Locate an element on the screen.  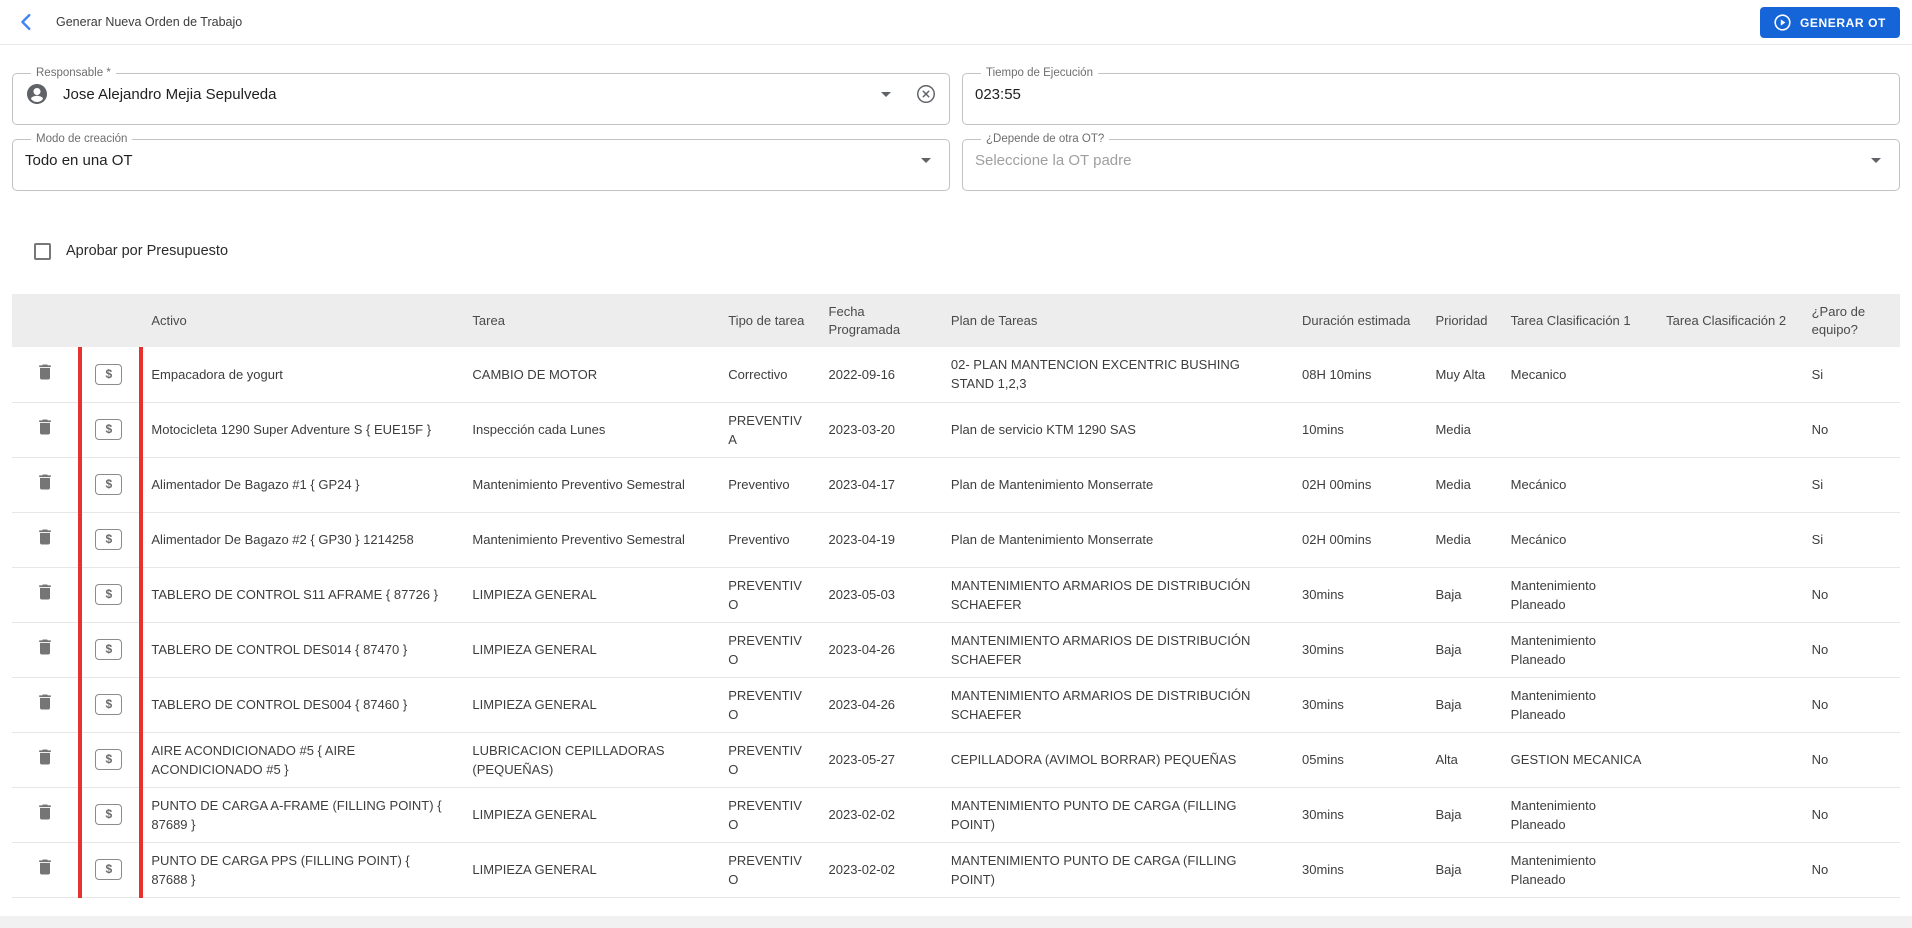
back-button is located at coordinates (27, 22).